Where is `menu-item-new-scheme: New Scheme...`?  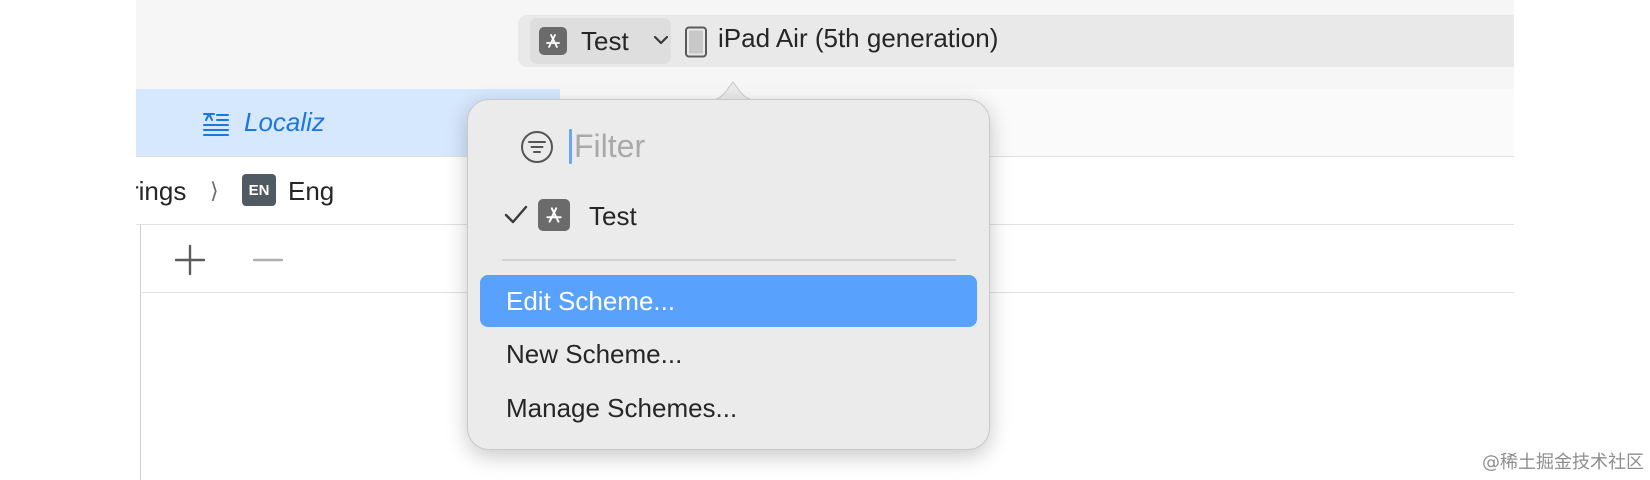
menu-item-new-scheme: New Scheme... is located at coordinates (728, 354).